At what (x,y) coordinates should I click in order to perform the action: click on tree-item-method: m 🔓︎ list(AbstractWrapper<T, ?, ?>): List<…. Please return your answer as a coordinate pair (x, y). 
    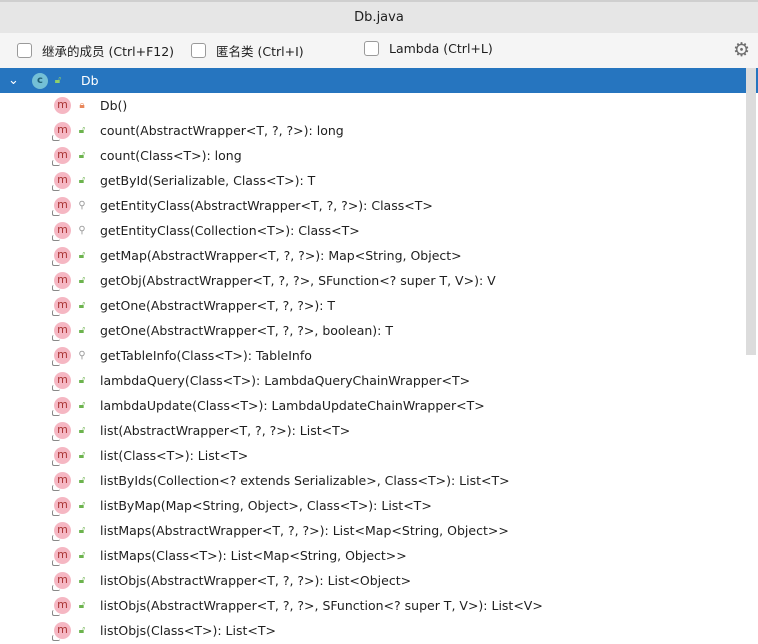
    Looking at the image, I should click on (379, 430).